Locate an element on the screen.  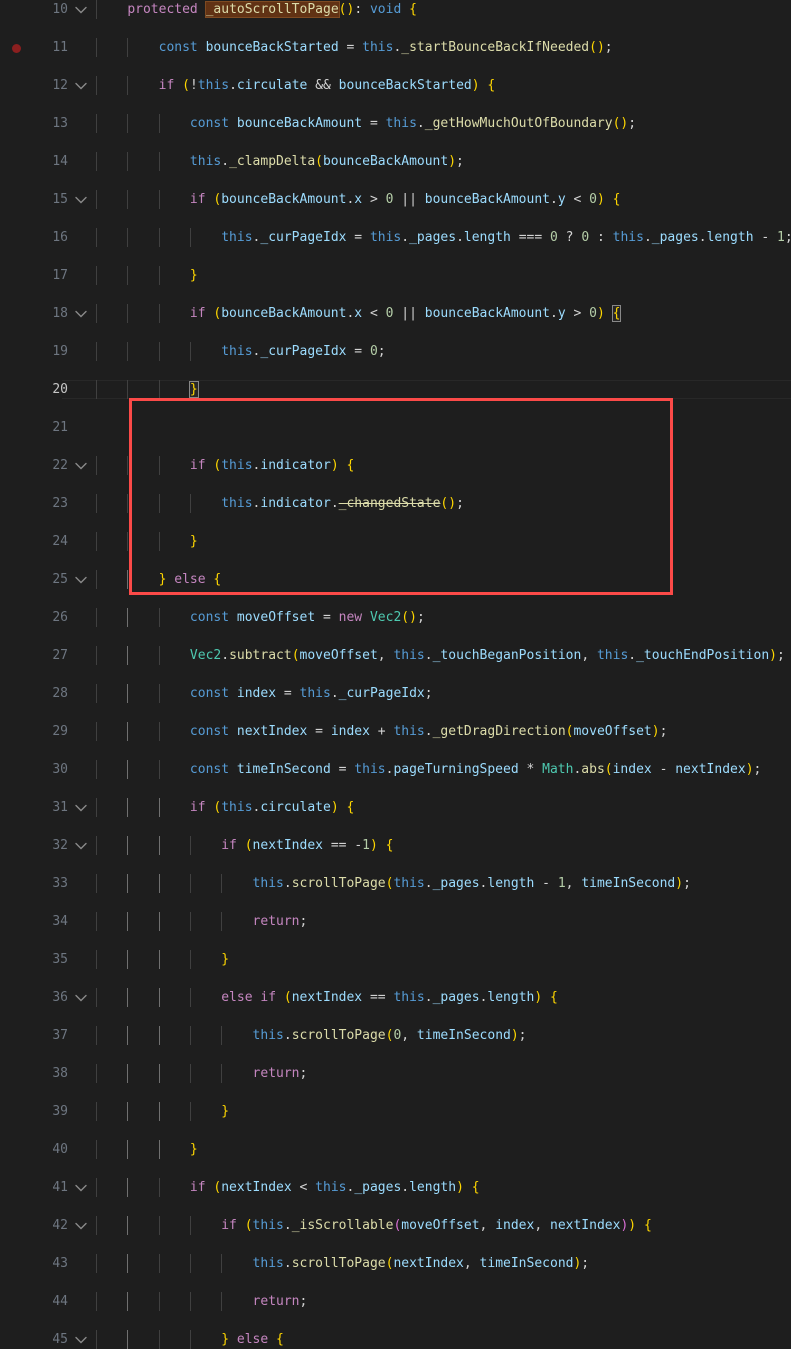
editor-line: 31 if (this.circulate) { is located at coordinates (395, 807).